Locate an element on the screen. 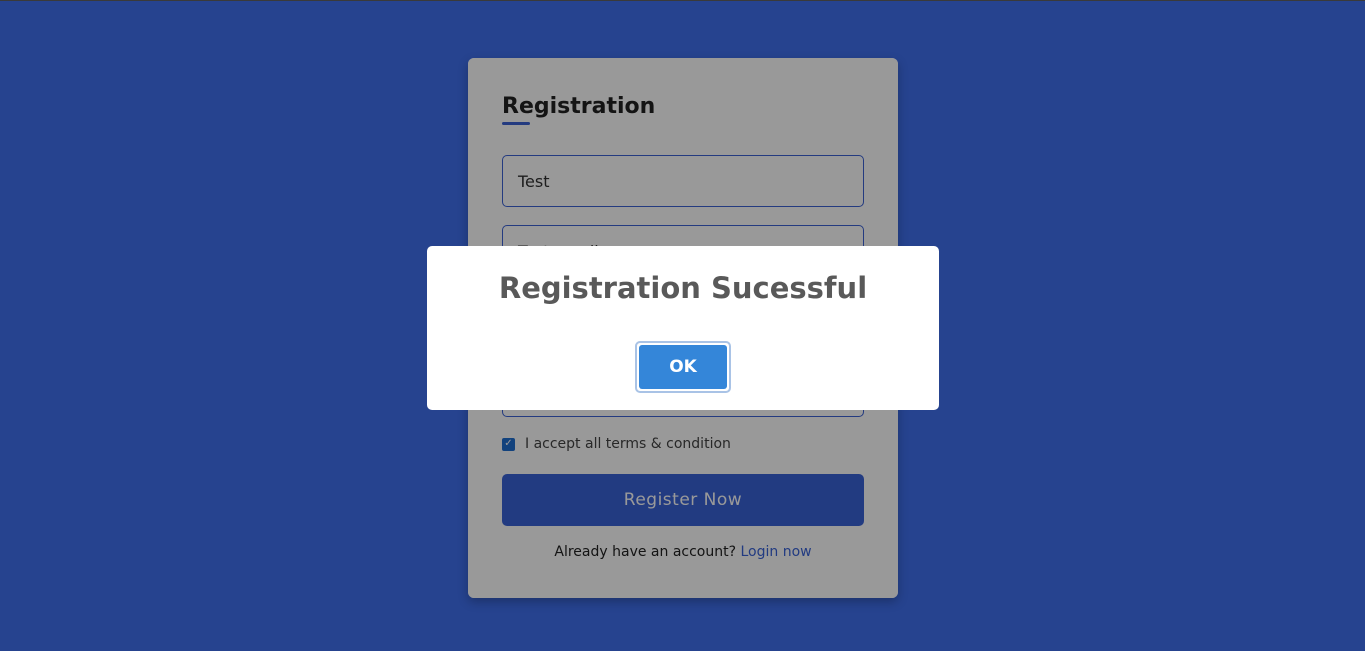 This screenshot has height=651, width=1365. name-field: Test is located at coordinates (683, 181).